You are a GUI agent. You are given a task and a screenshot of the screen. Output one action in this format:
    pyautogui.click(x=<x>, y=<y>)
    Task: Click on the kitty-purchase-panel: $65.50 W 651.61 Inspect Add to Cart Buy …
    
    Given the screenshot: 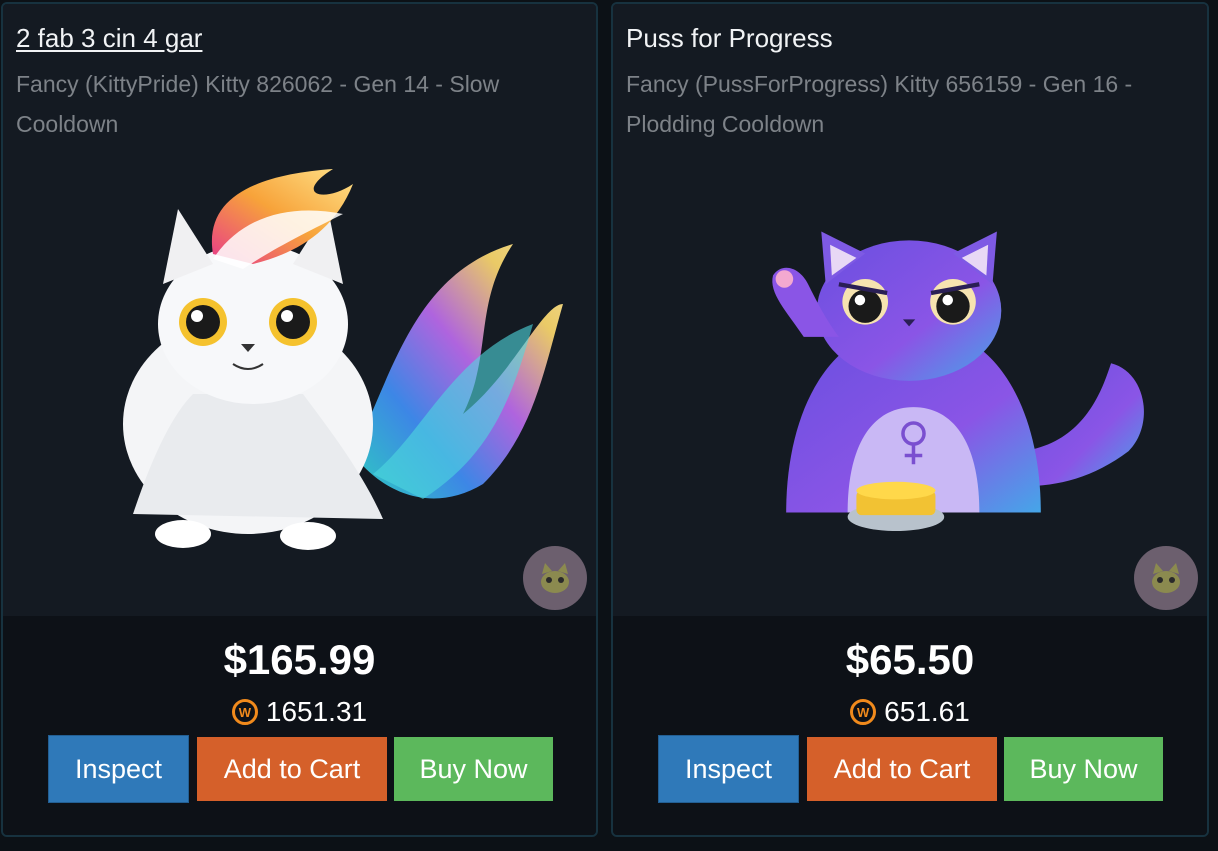 What is the action you would take?
    pyautogui.click(x=910, y=725)
    